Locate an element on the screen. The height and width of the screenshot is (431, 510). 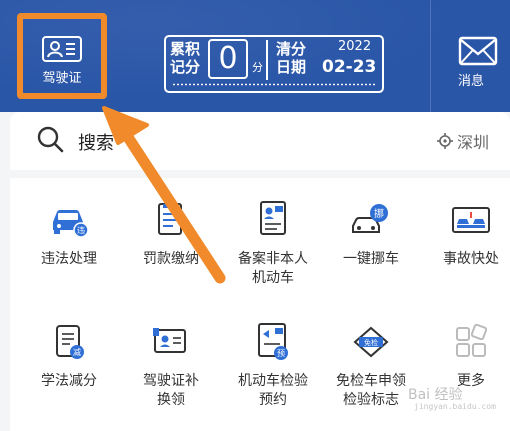
grid-item-move-car: 挪 一键挪车 is located at coordinates (371, 233).